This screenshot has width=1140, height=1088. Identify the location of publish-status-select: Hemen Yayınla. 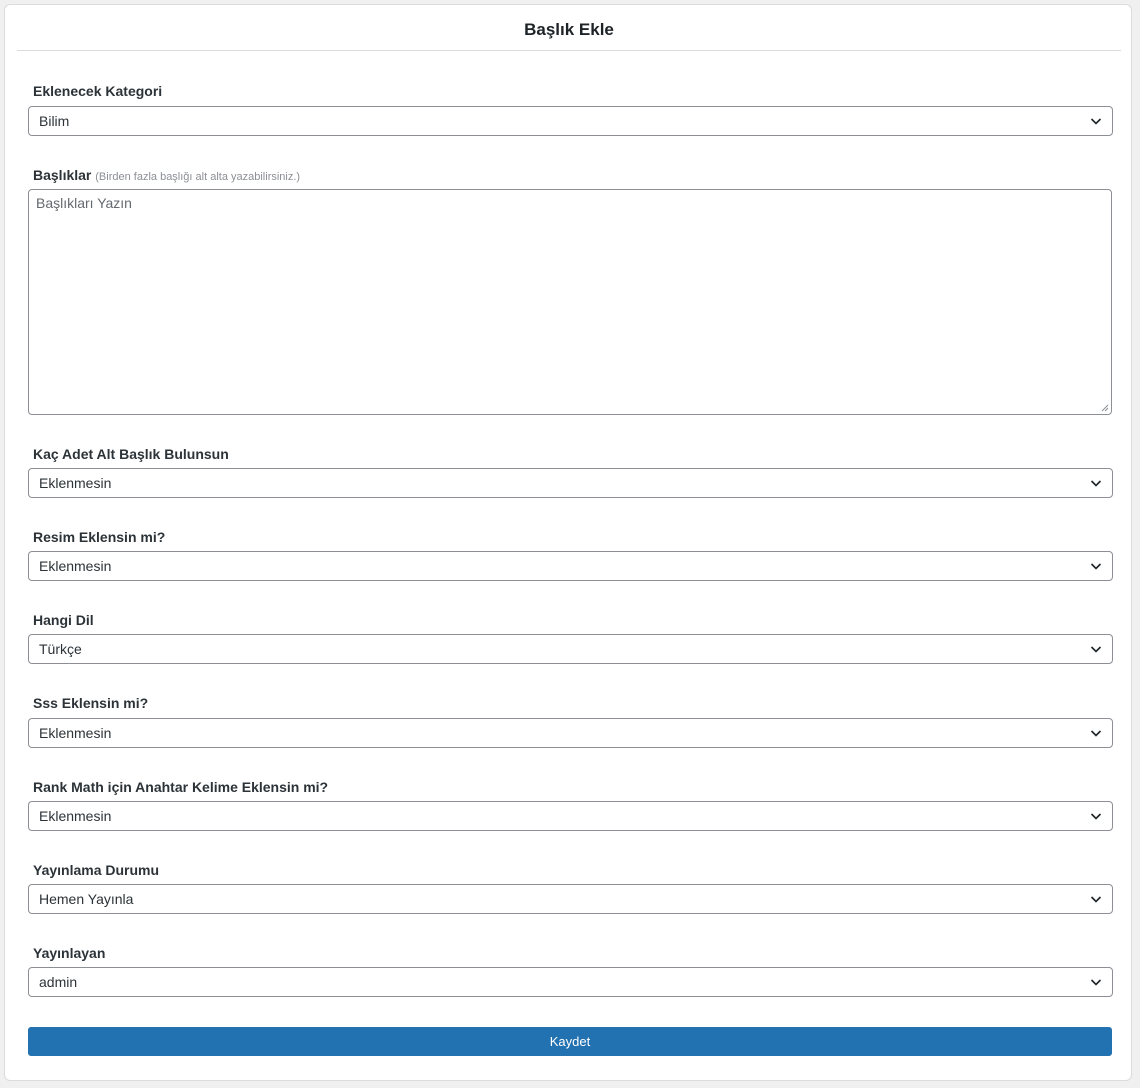
(570, 899).